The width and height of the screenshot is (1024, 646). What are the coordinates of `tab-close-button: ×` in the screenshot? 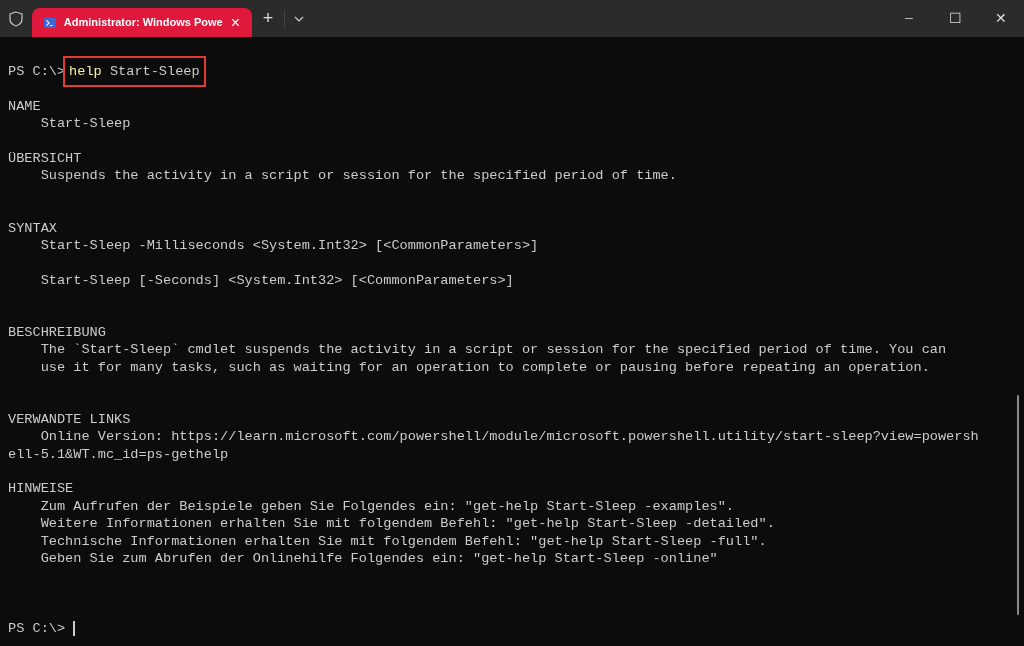 It's located at (235, 22).